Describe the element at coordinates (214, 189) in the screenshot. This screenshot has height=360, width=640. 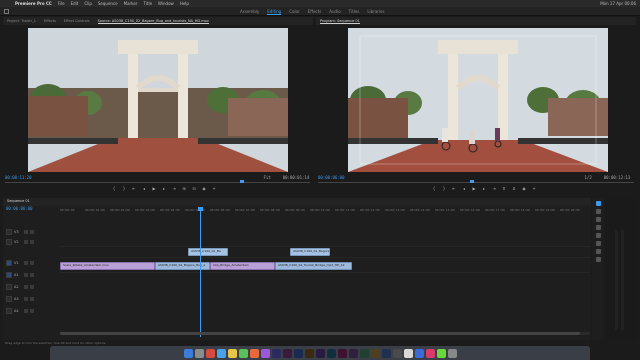
I see `add-button-icon: +` at that location.